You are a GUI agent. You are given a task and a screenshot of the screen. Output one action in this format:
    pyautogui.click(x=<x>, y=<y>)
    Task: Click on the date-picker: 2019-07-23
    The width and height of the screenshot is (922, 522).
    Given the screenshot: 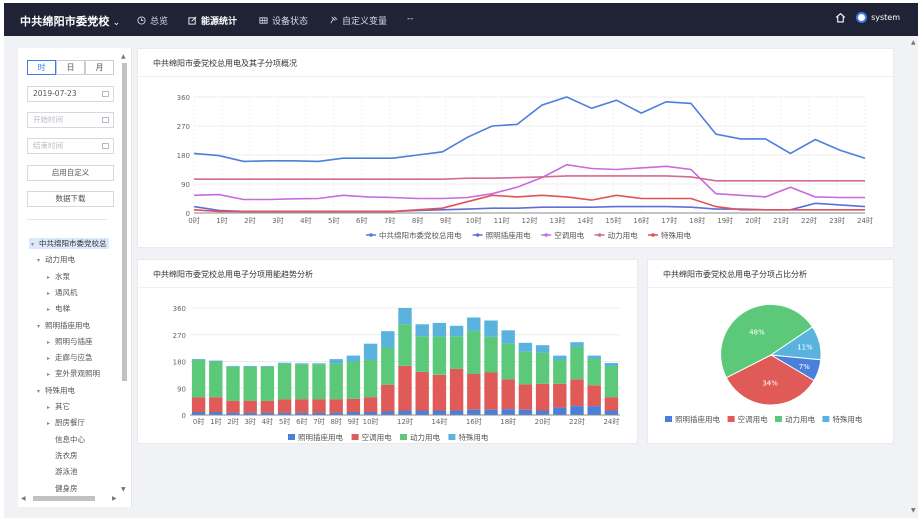 What is the action you would take?
    pyautogui.click(x=70, y=94)
    